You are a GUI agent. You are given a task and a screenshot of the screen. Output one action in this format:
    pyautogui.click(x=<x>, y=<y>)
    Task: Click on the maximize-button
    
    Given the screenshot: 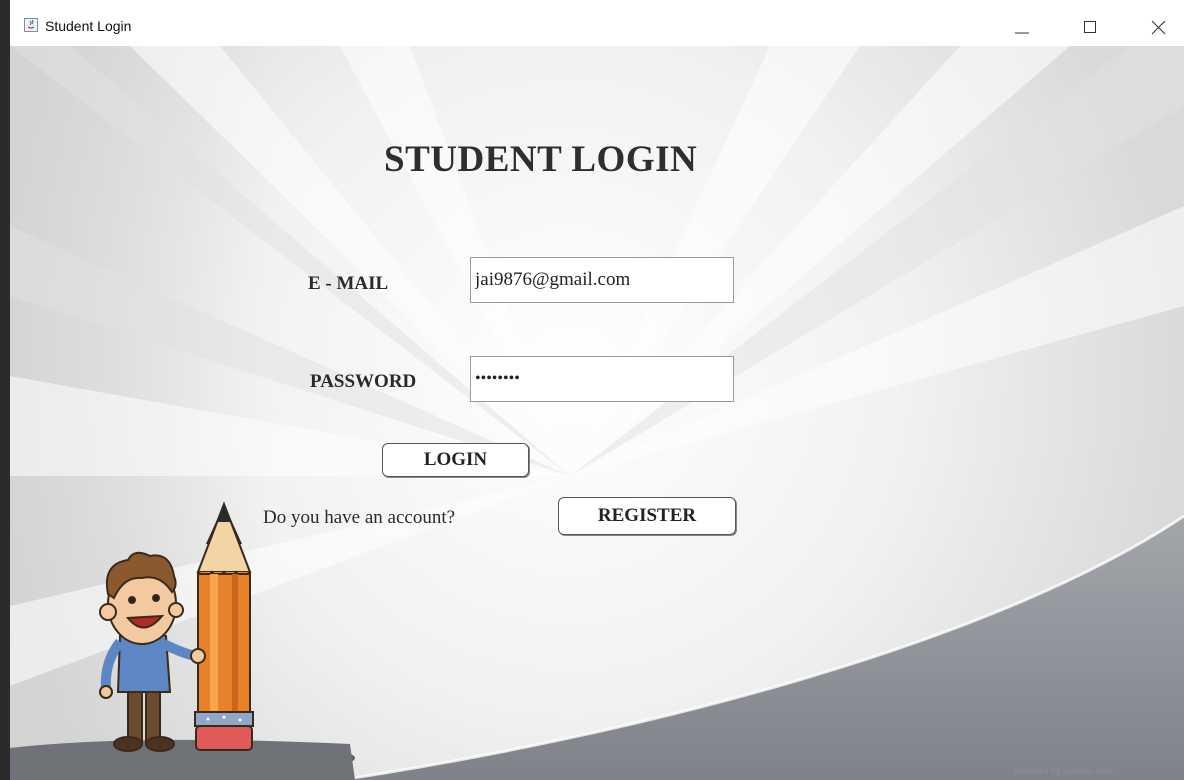 What is the action you would take?
    pyautogui.click(x=1091, y=27)
    